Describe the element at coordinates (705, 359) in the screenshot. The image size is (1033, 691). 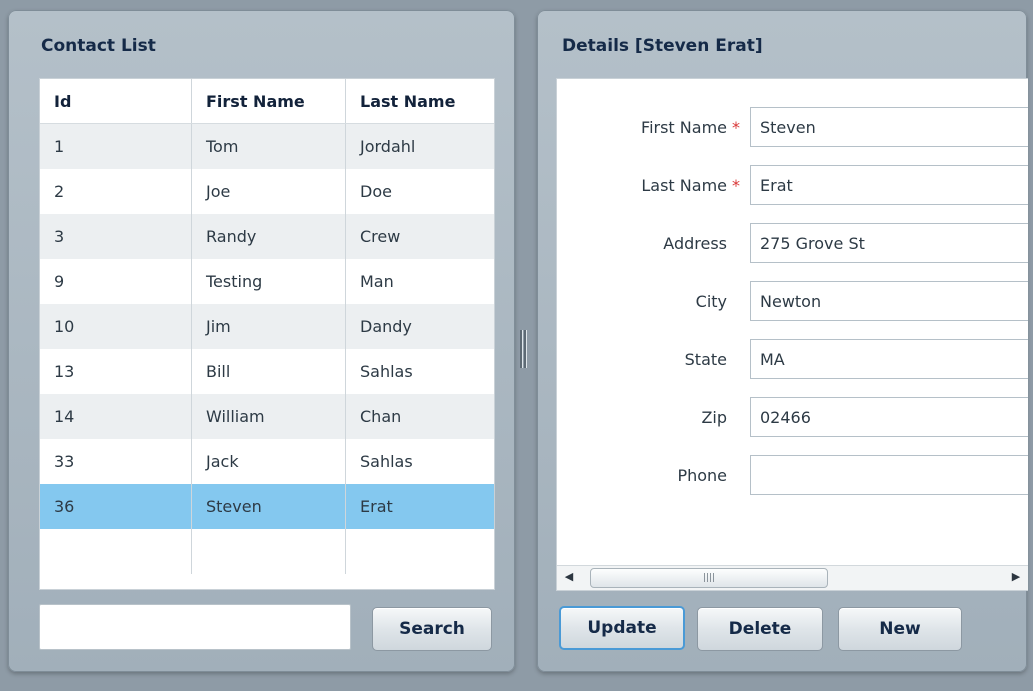
I see `field-label: State` at that location.